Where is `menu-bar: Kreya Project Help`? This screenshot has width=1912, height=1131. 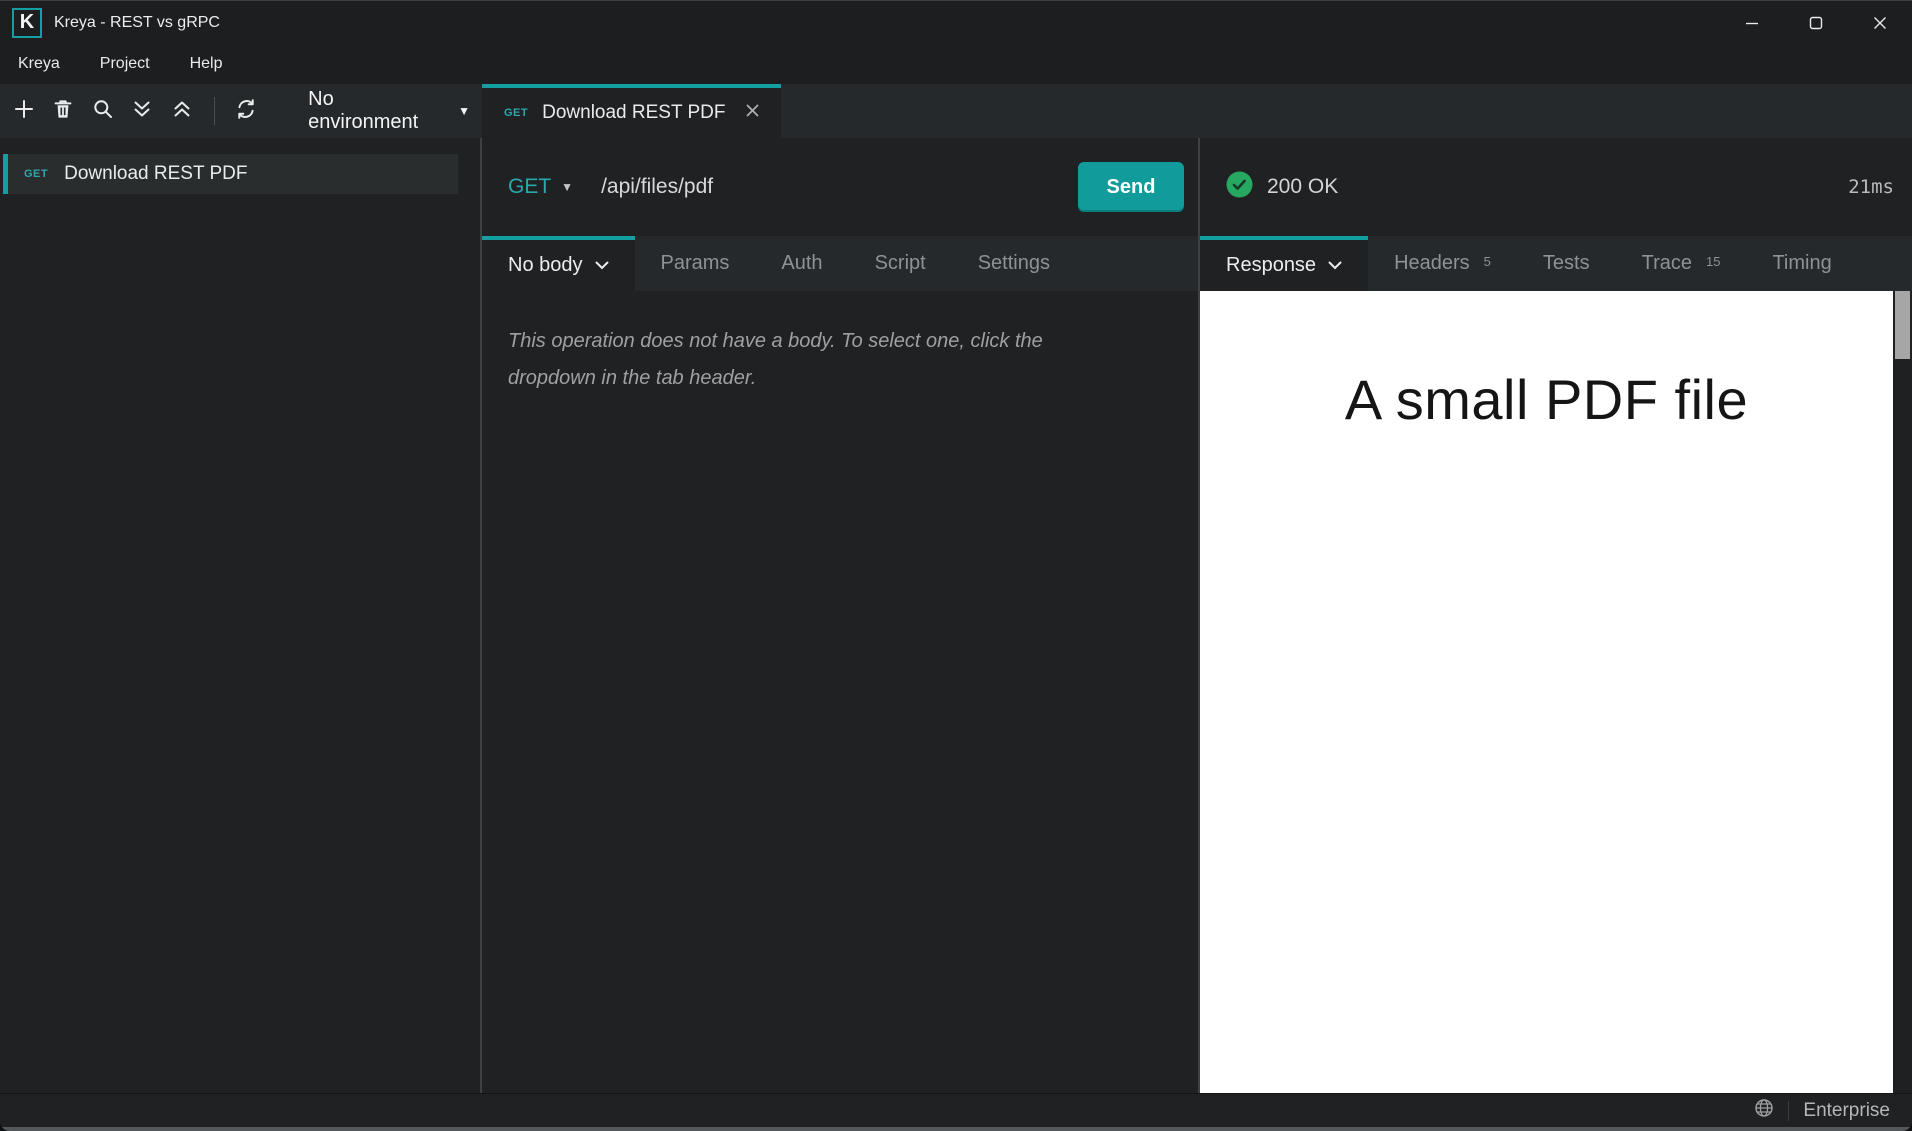 menu-bar: Kreya Project Help is located at coordinates (956, 64).